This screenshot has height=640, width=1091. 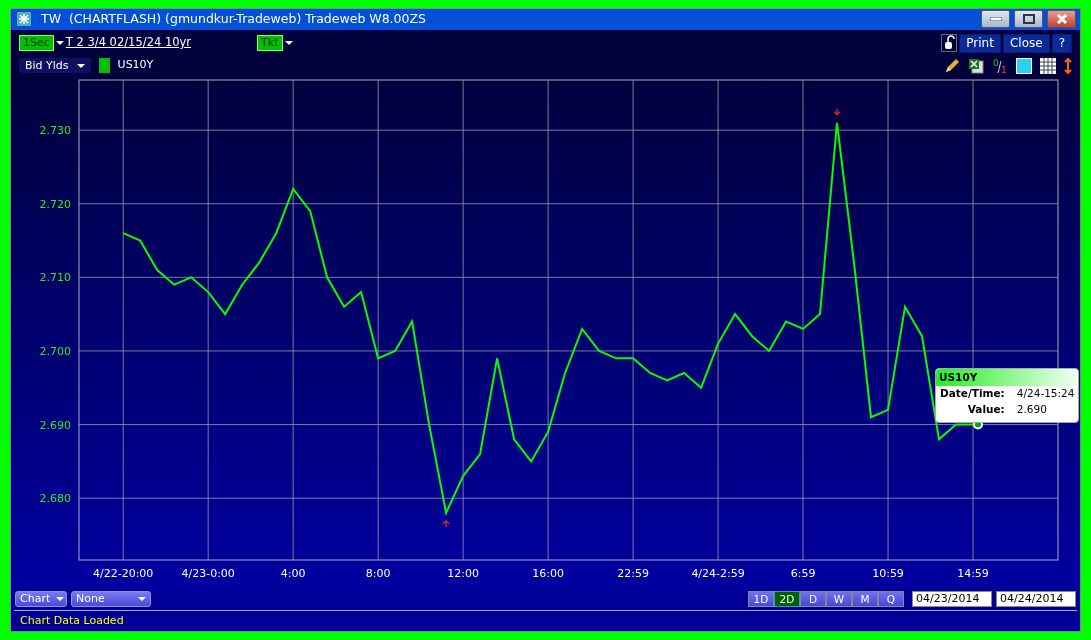 What do you see at coordinates (24, 19) in the screenshot?
I see `app-icon` at bounding box center [24, 19].